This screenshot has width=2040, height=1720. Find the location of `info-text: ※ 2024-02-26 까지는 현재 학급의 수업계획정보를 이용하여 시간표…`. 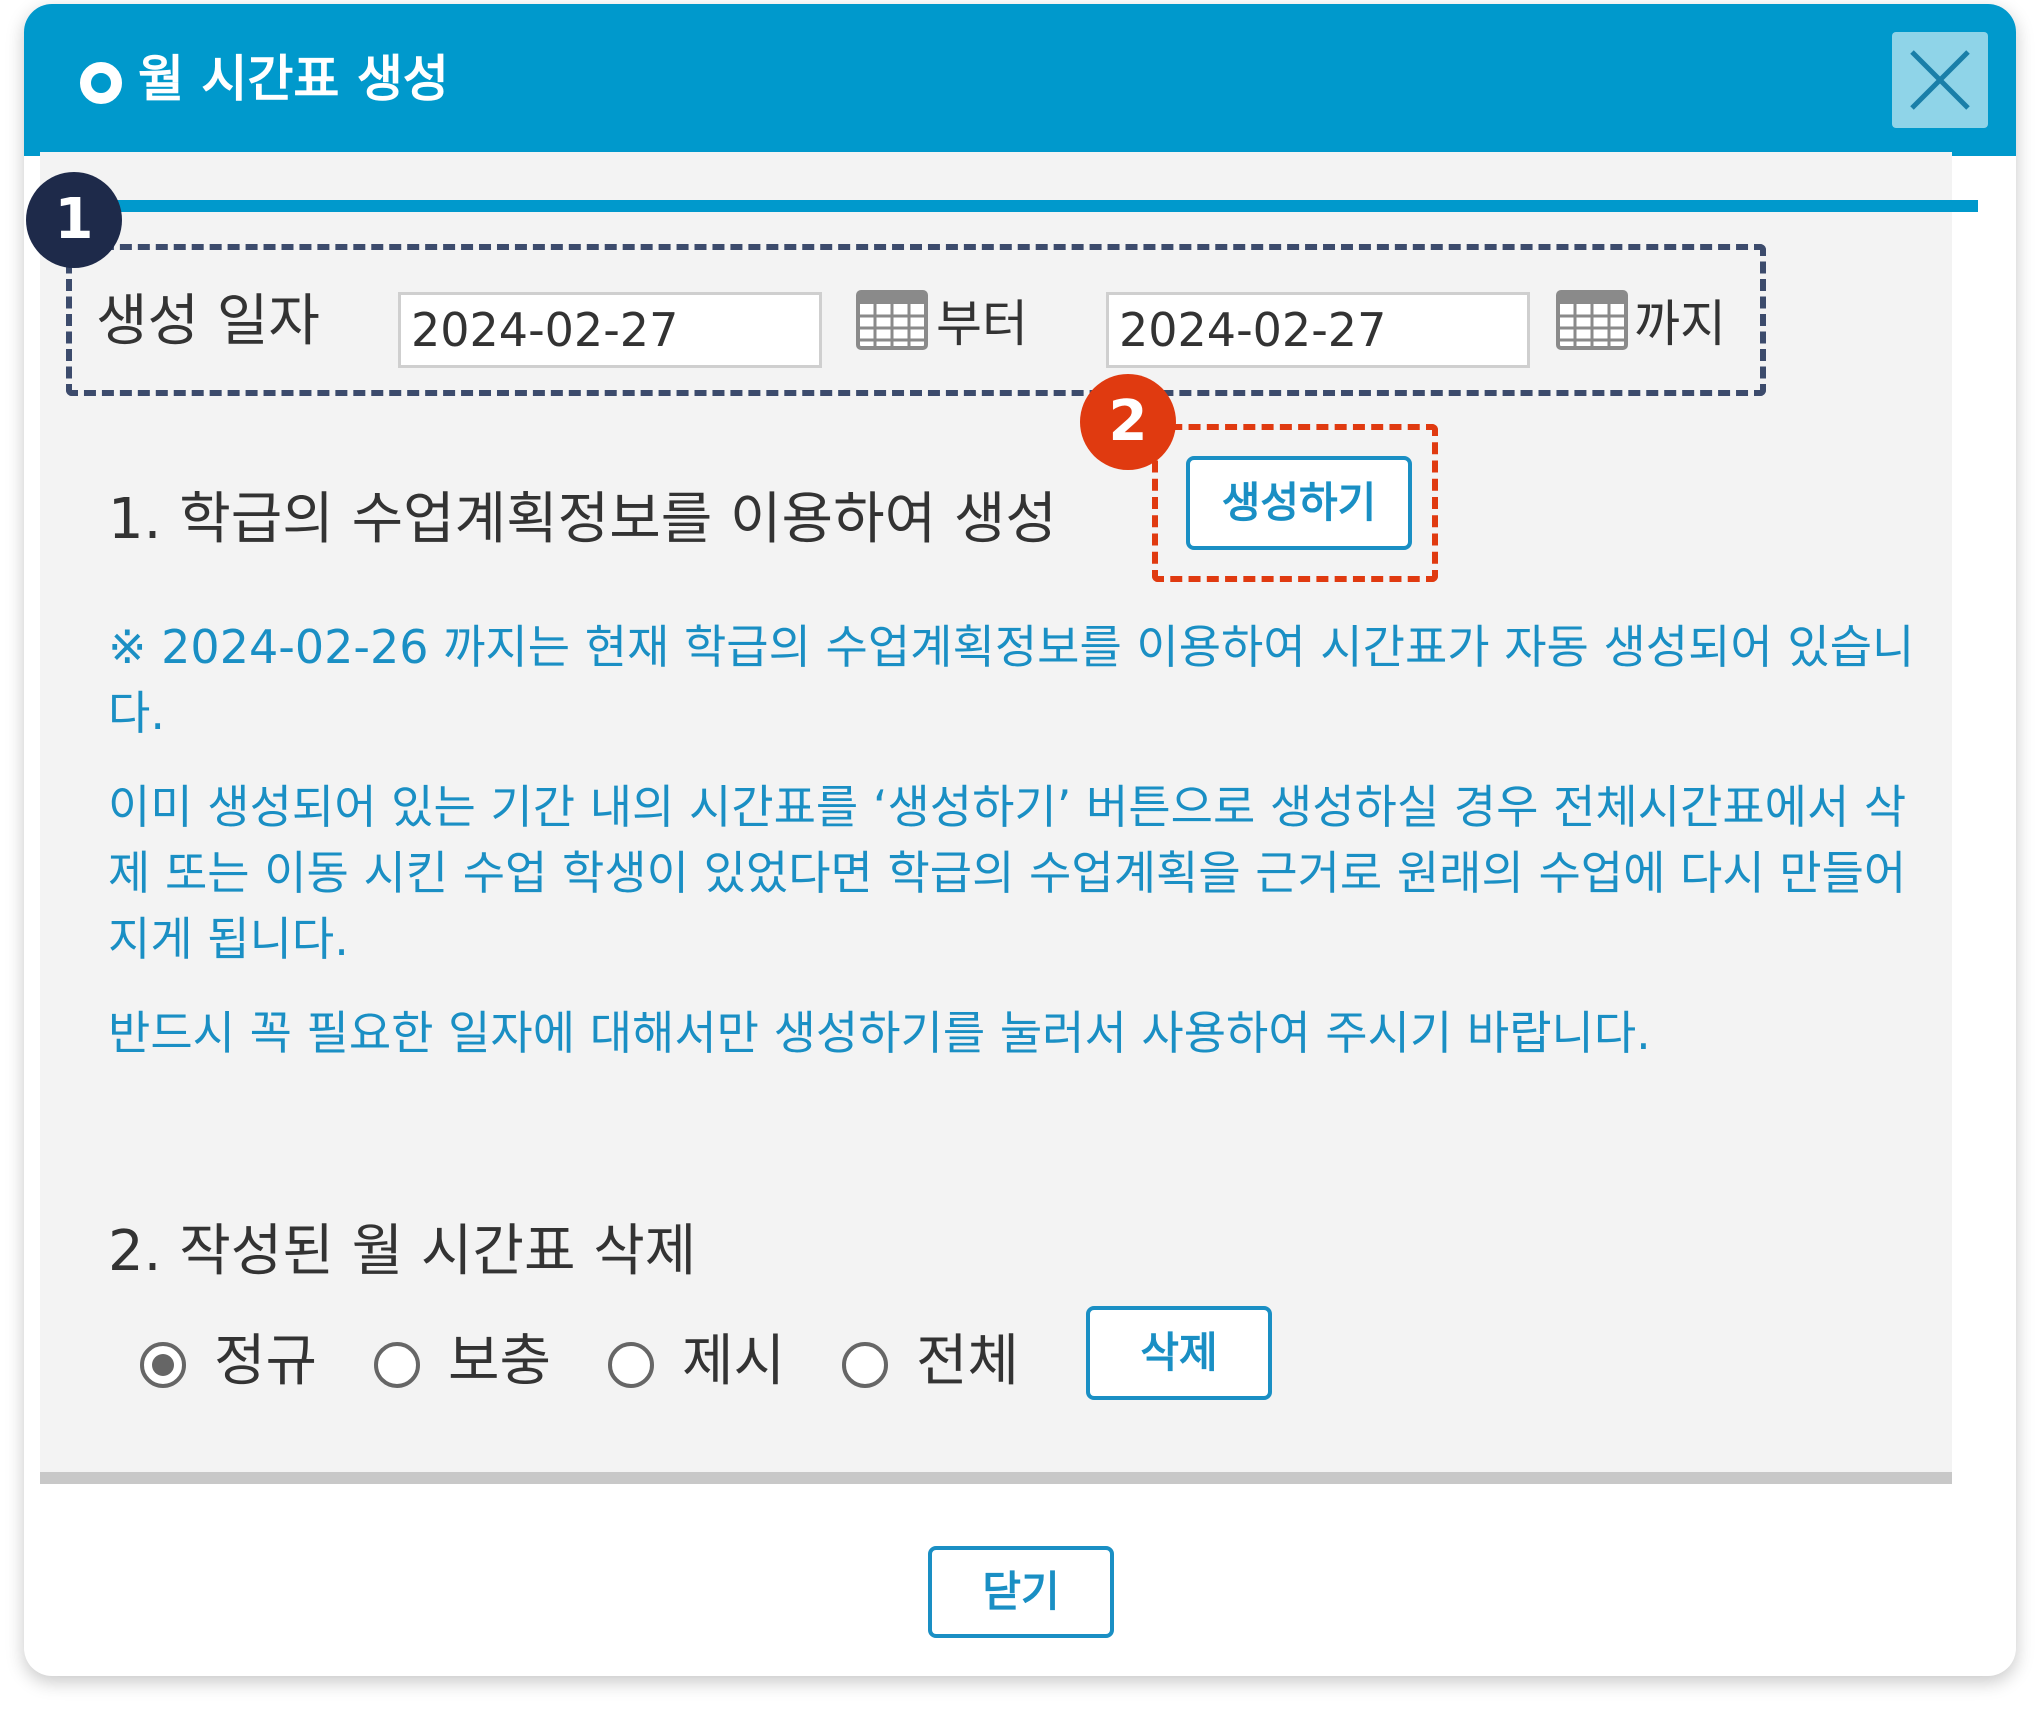

info-text: ※ 2024-02-26 까지는 현재 학급의 수업계획정보를 이용하여 시간표… is located at coordinates (1011, 680).